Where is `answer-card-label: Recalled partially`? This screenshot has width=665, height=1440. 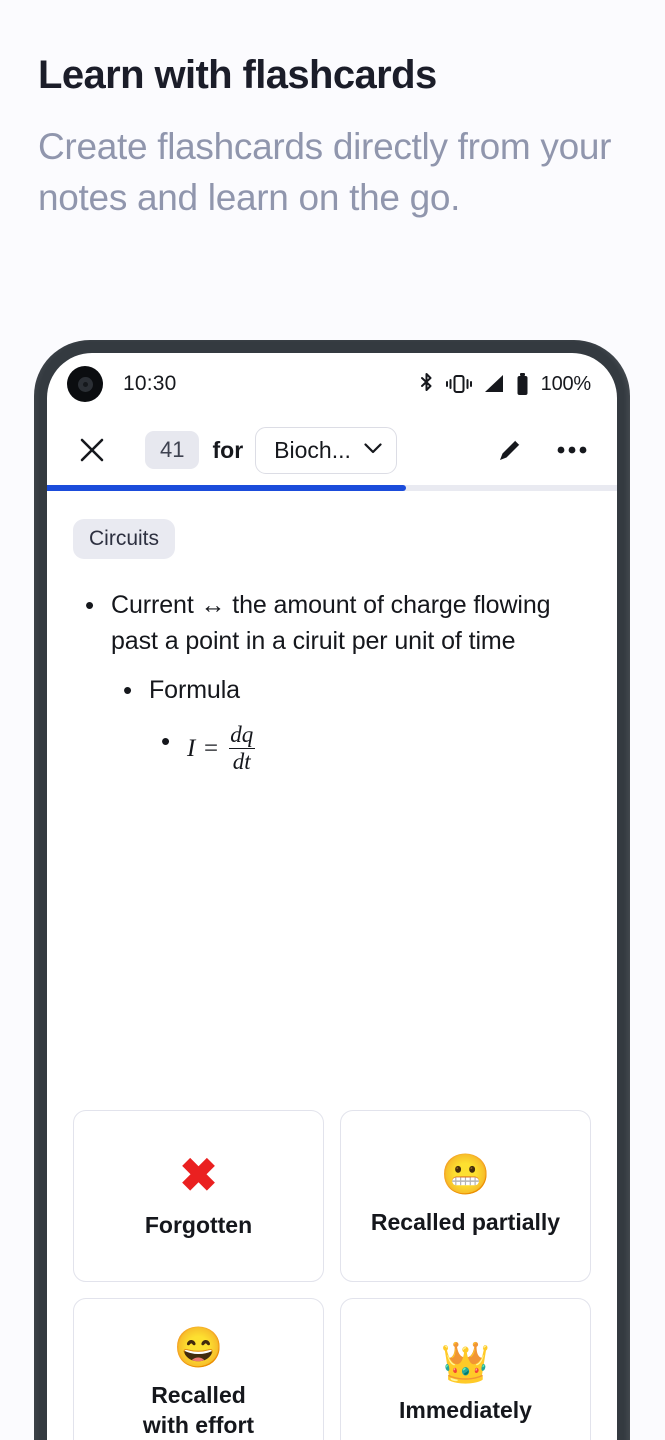
answer-card-label: Recalled partially is located at coordinates (465, 1221).